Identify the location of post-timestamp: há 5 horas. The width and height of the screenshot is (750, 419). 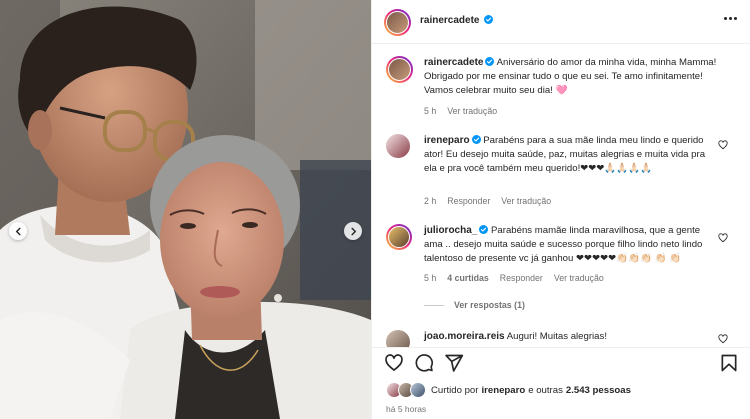
(406, 409).